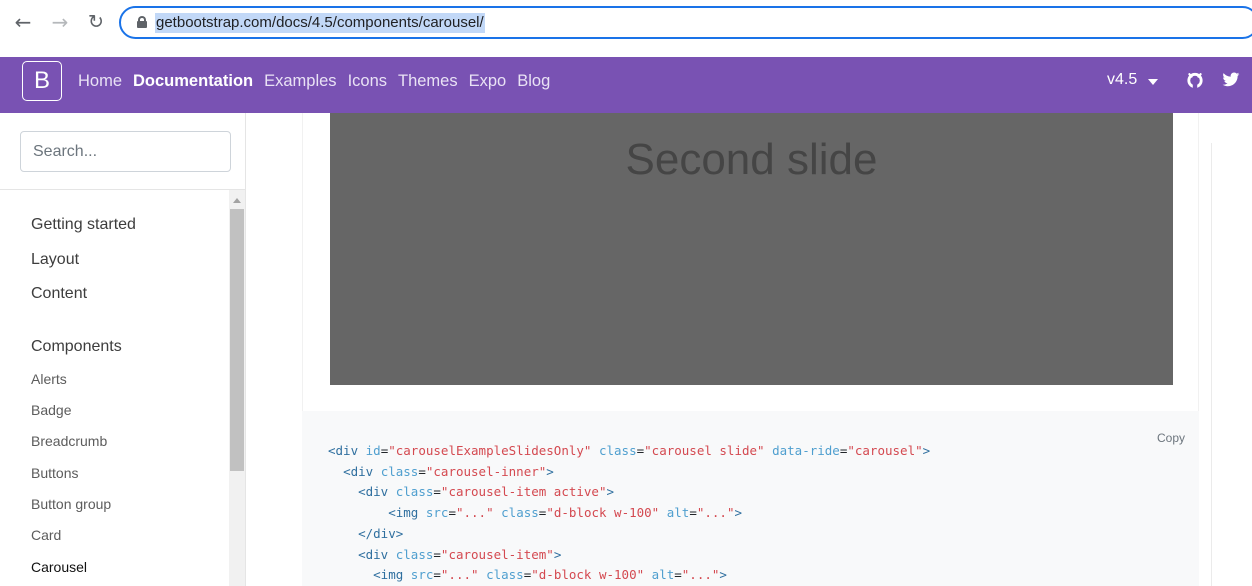 Image resolution: width=1252 pixels, height=586 pixels. I want to click on sidebar-item-breadcrumb: Breadcrumb, so click(69, 441).